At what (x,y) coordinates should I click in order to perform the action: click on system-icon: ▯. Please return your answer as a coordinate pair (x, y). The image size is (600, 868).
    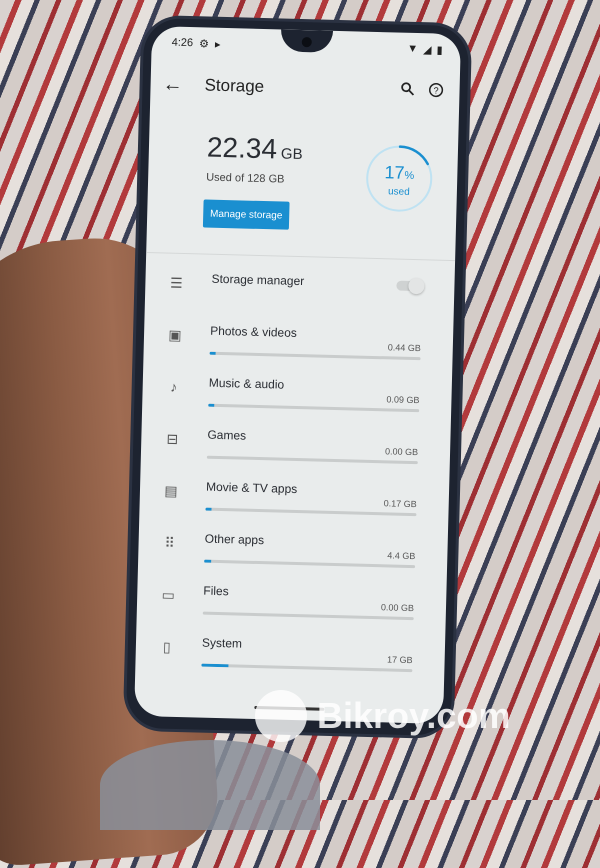
    Looking at the image, I should click on (167, 647).